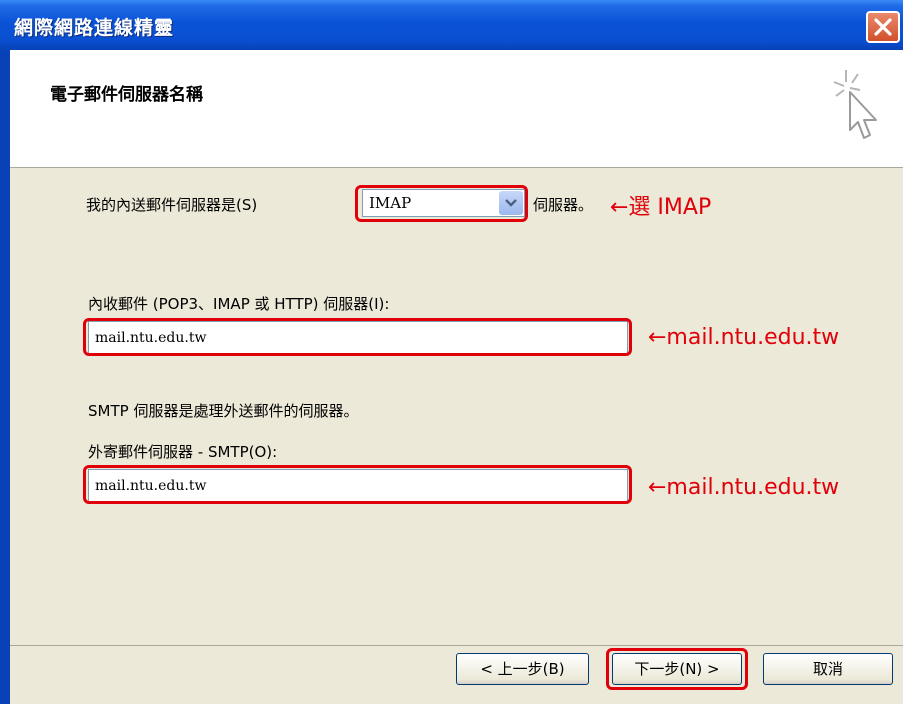 This screenshot has width=903, height=704. Describe the element at coordinates (661, 207) in the screenshot. I see `annotation-select-imap: ←選 IMAP` at that location.